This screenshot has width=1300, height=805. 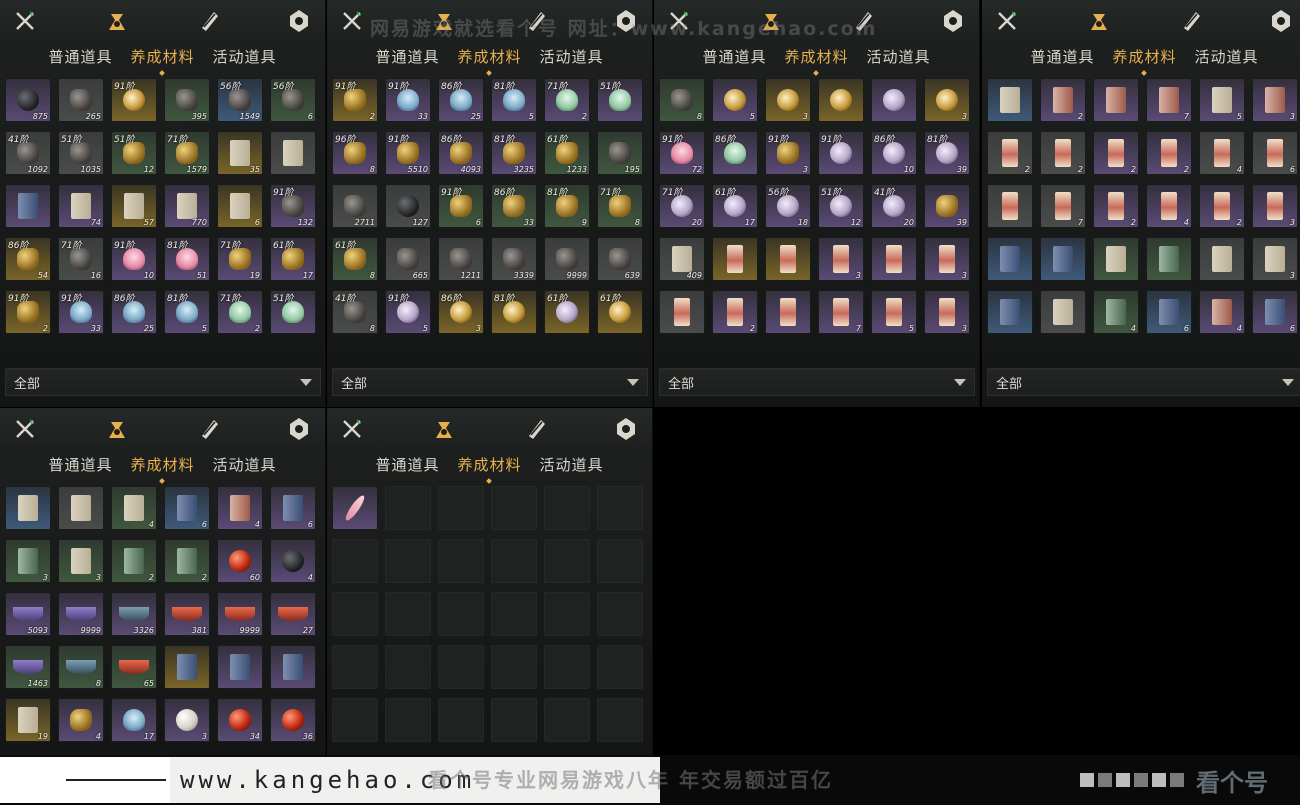 I want to click on item-slot: 86阶 3, so click(x=461, y=312).